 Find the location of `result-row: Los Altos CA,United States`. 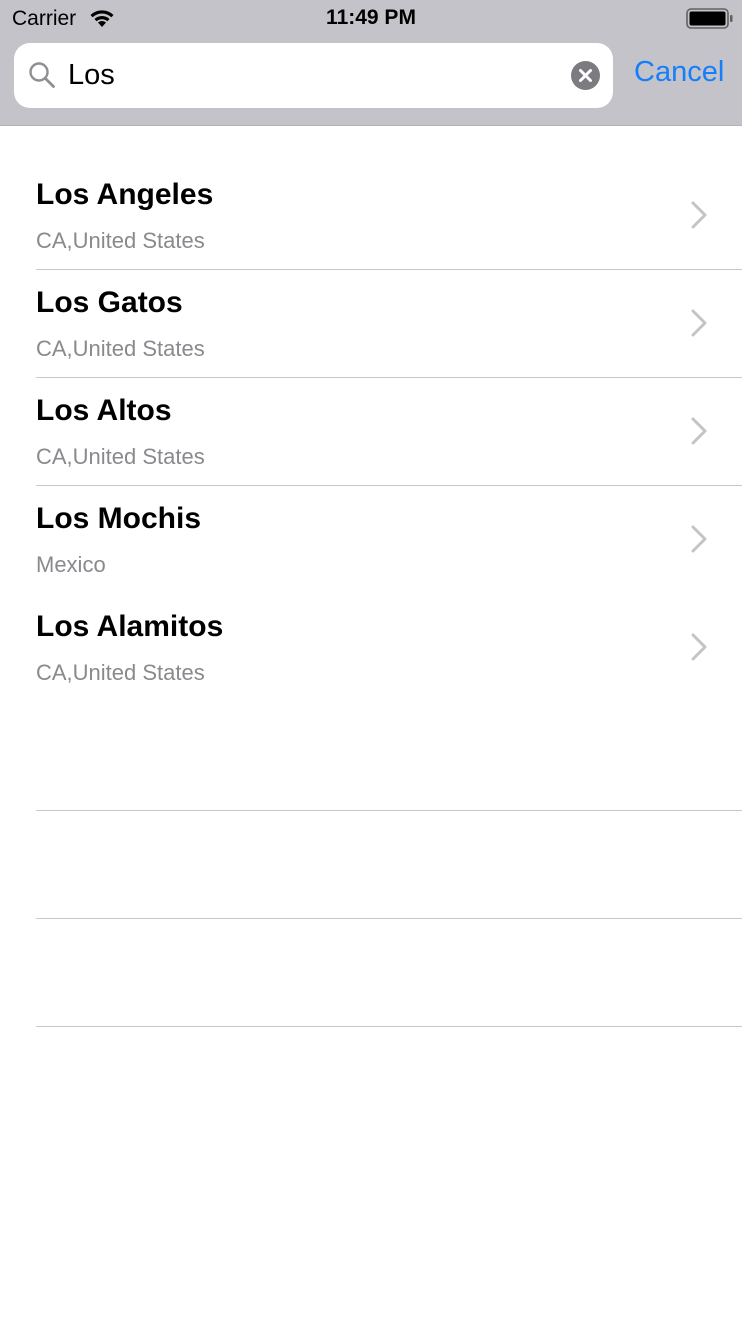

result-row: Los Altos CA,United States is located at coordinates (371, 405).